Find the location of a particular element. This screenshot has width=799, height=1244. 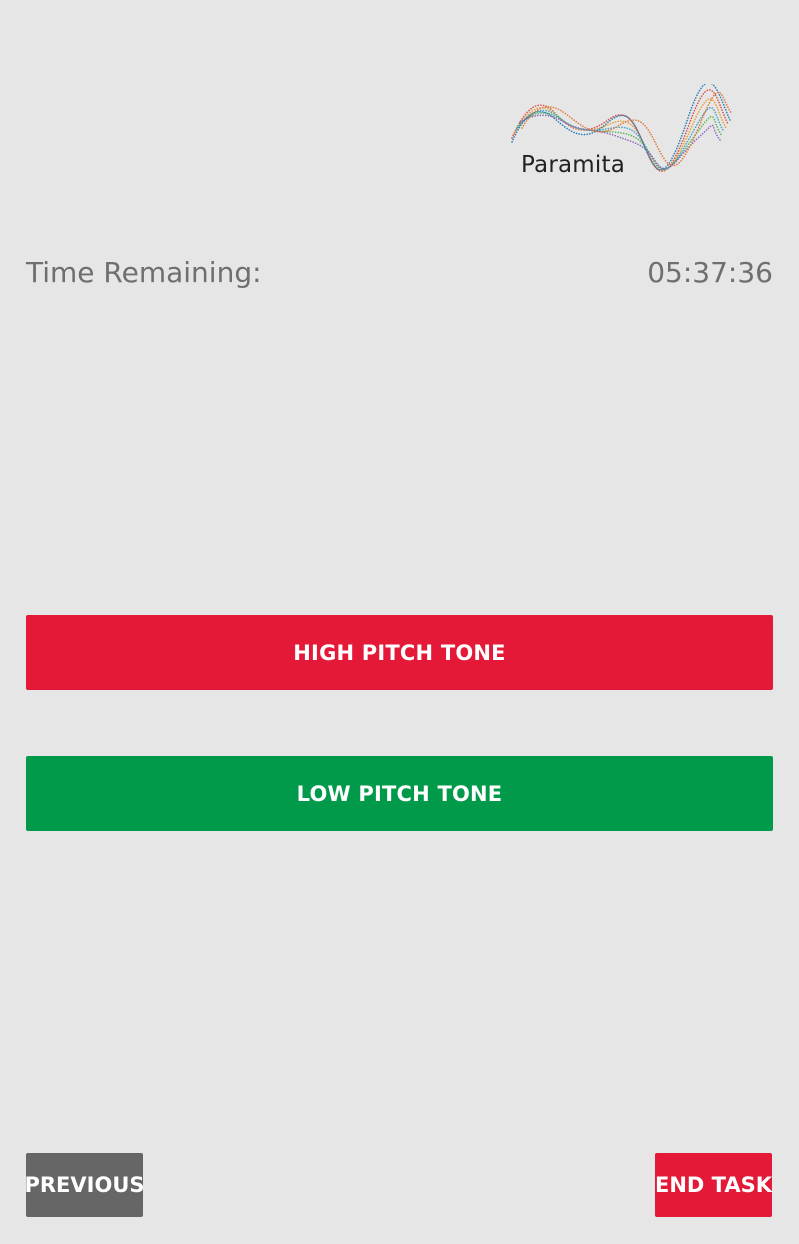

logo-text: Paramita is located at coordinates (573, 165).